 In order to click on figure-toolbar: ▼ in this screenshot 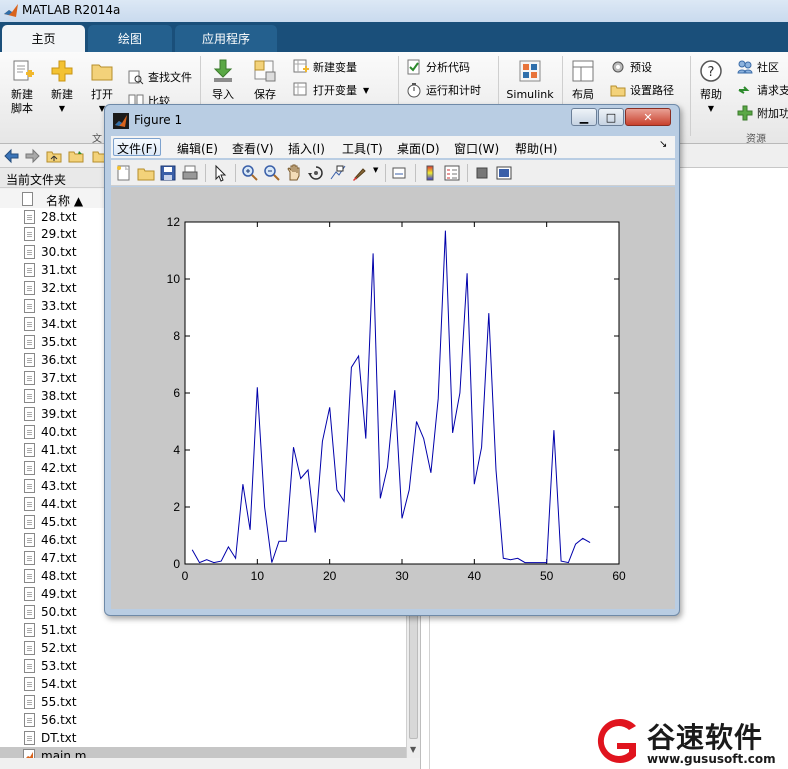, I will do `click(393, 173)`.